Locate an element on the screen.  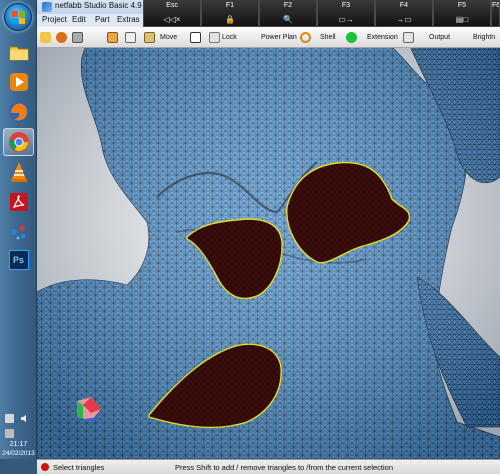
repair-button is located at coordinates (352, 37).